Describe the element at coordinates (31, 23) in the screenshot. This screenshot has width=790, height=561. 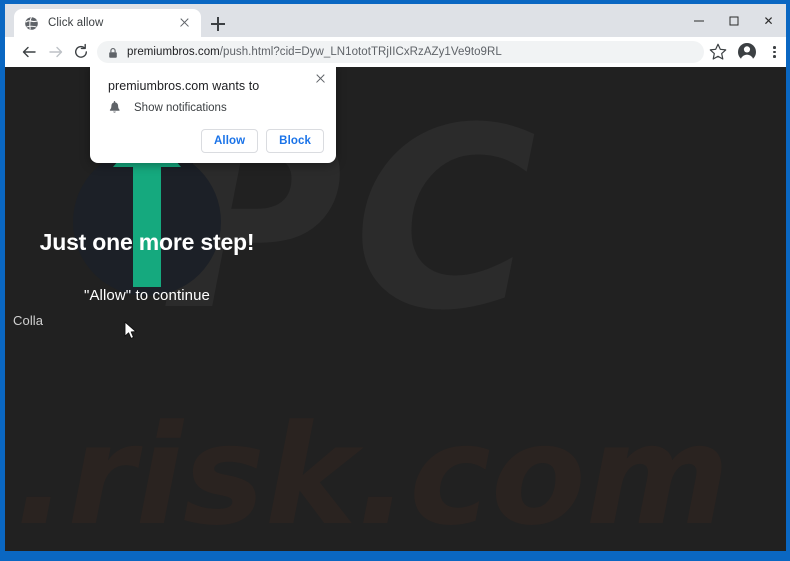
I see `globe-icon` at that location.